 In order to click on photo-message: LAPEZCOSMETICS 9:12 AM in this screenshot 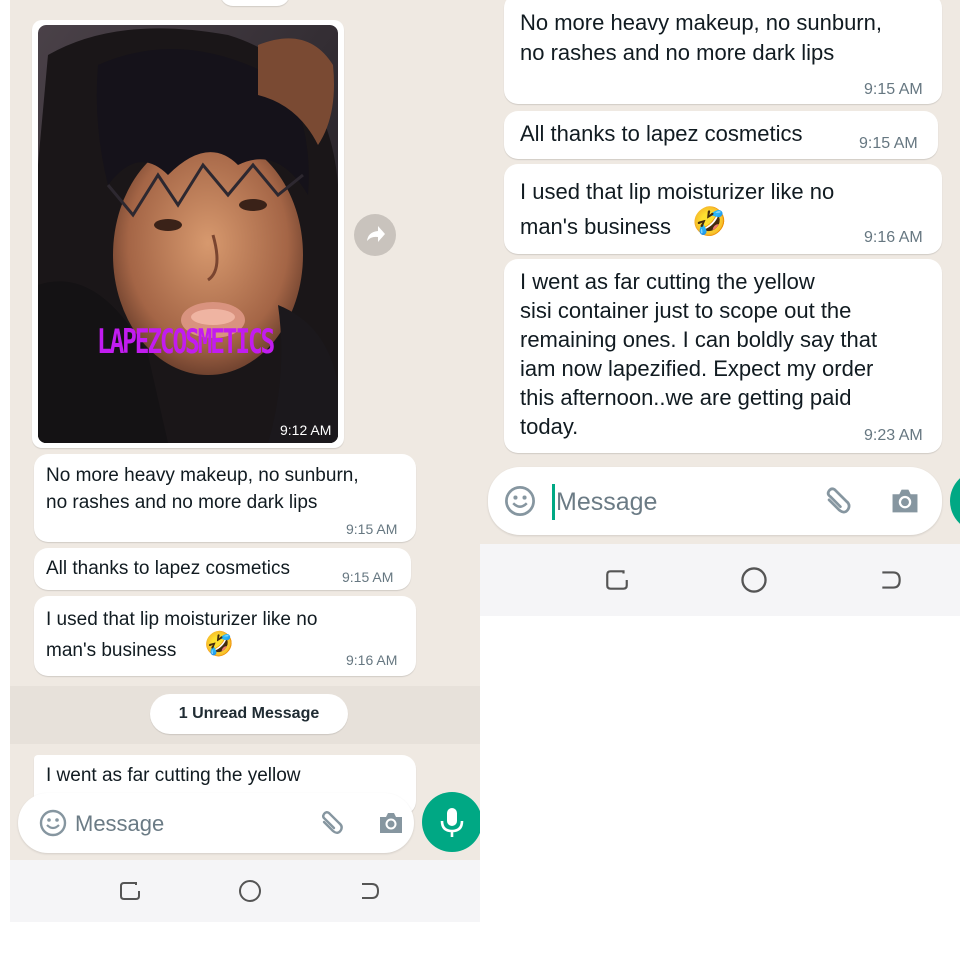, I will do `click(188, 234)`.